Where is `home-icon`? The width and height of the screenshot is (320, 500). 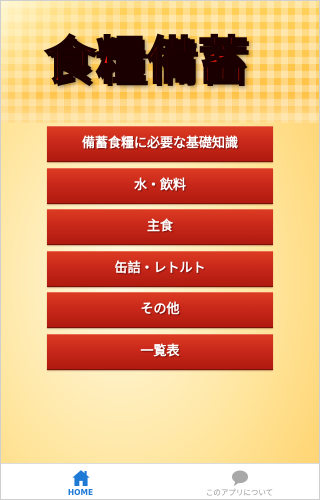
home-icon is located at coordinates (80, 478).